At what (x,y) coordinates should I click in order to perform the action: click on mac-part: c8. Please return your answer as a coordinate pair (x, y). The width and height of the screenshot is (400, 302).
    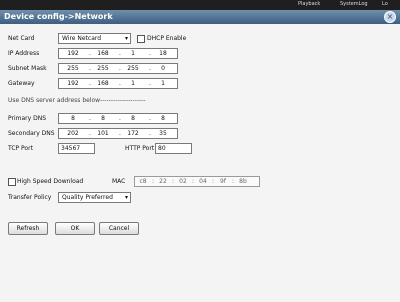
    Looking at the image, I should click on (143, 181).